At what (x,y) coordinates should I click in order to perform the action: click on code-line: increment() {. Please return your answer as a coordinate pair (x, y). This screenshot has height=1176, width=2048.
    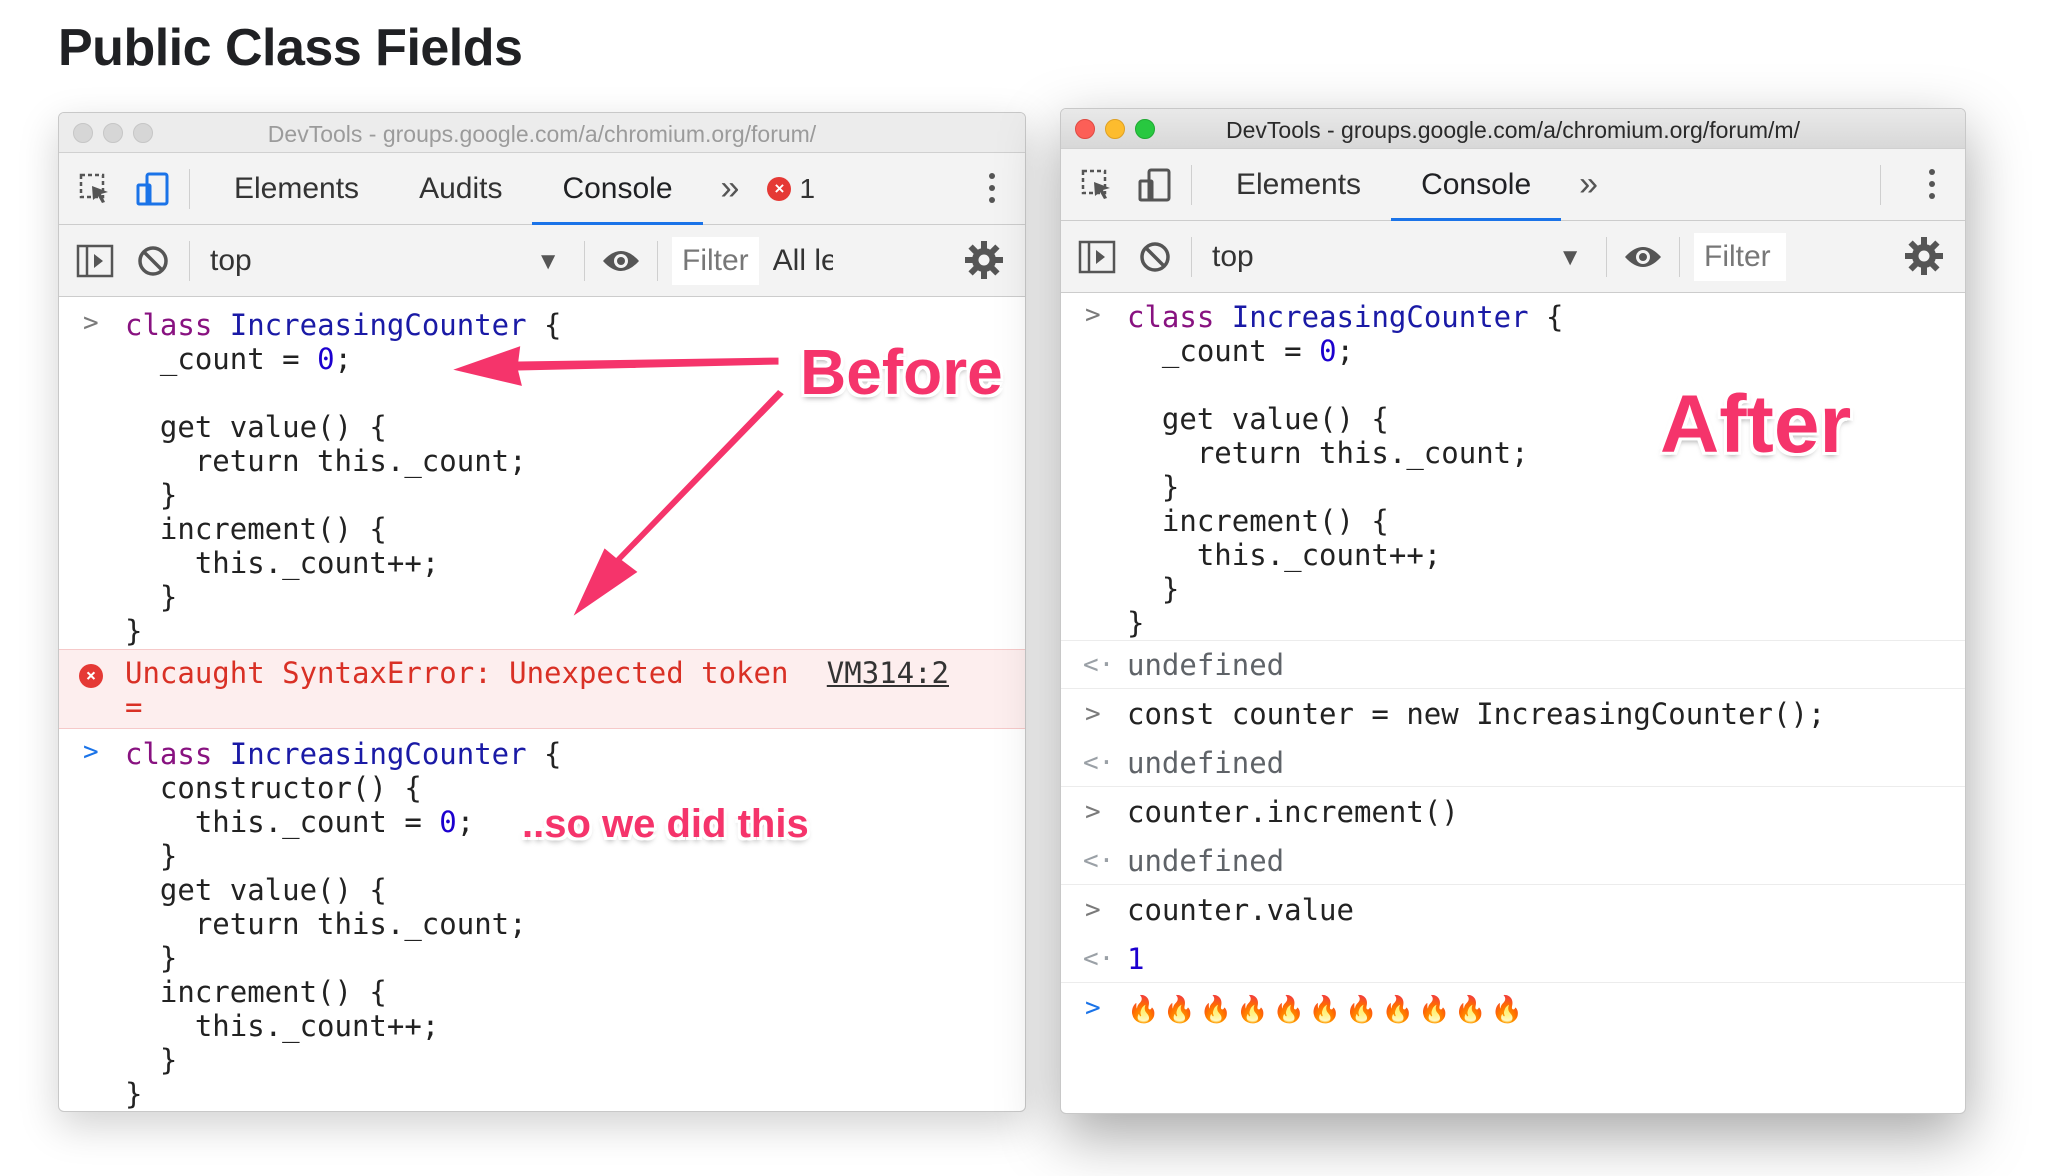
    Looking at the image, I should click on (1258, 521).